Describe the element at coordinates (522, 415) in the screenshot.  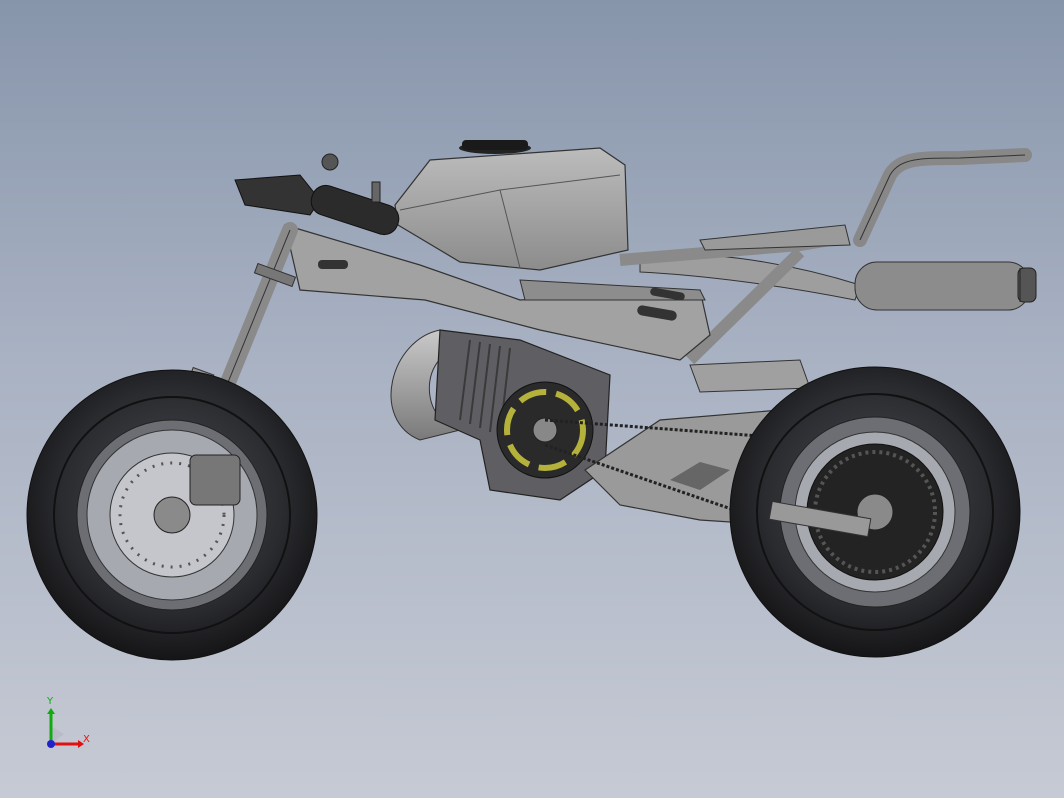
I see `engine` at that location.